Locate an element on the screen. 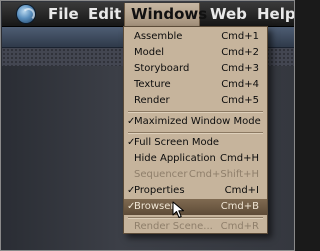  menu-item-label: Texture is located at coordinates (152, 84).